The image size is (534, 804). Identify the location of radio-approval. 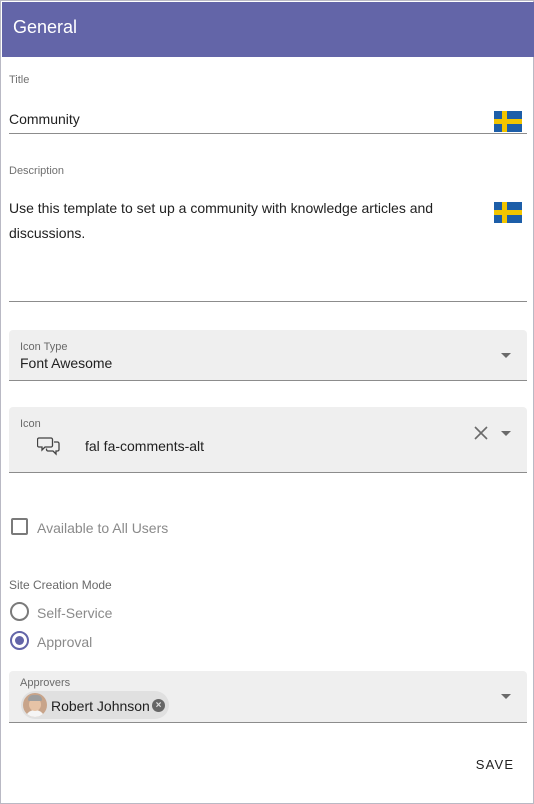
(19, 640).